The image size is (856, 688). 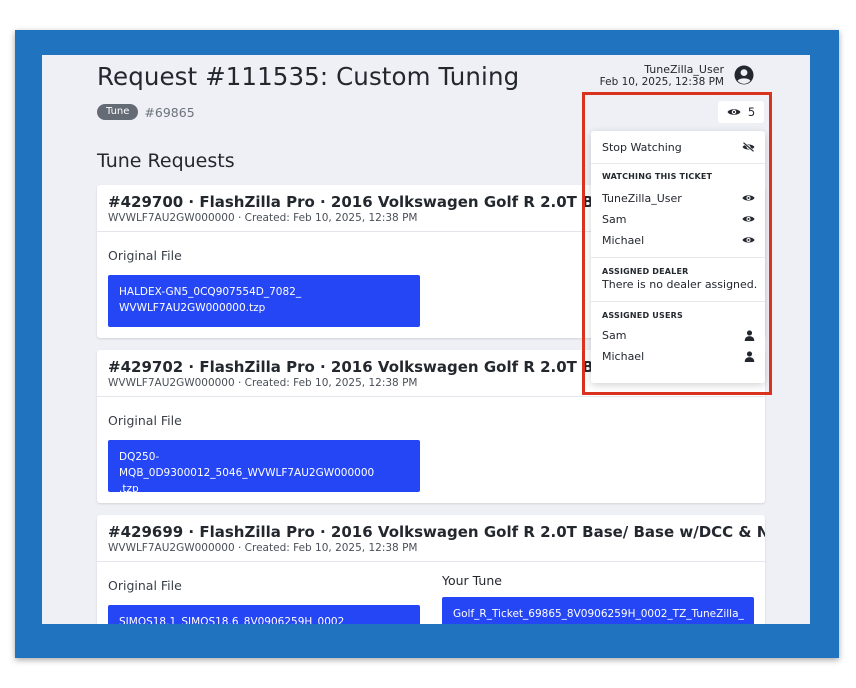 I want to click on file-name-line: HALDEX-GN5_0CQ907554D_7082_, so click(x=210, y=292).